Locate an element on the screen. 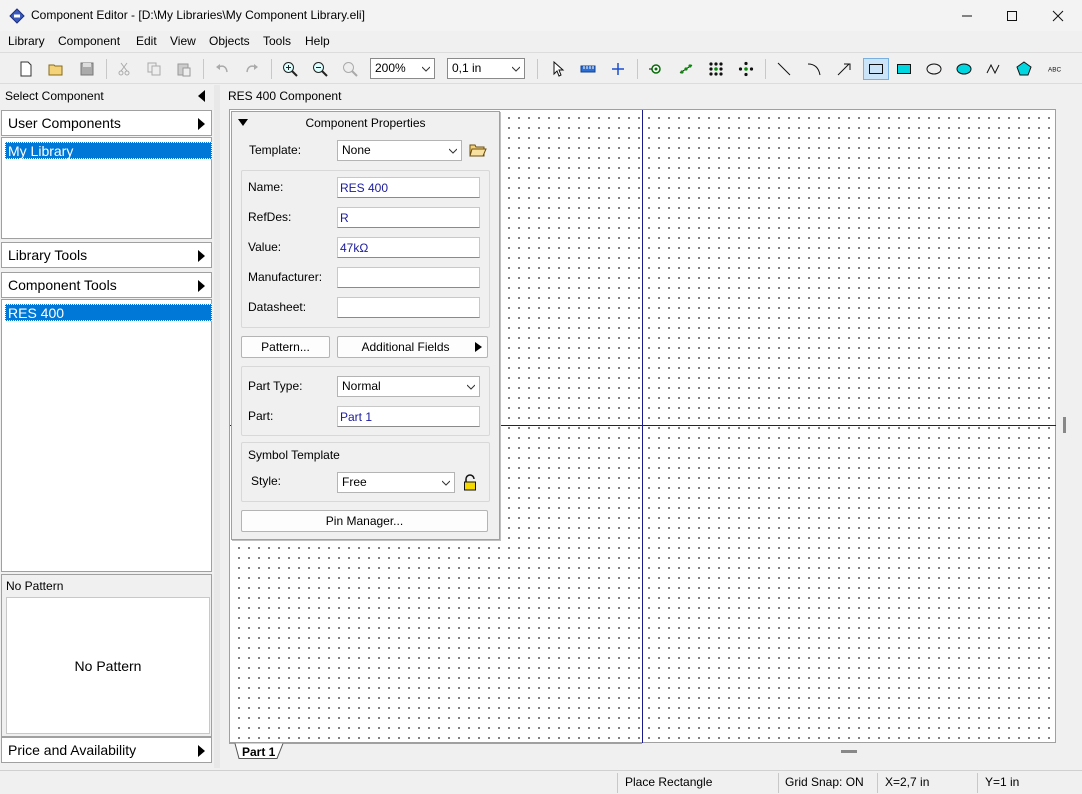  toolbar: 200% 0,1 in ABC is located at coordinates (541, 68).